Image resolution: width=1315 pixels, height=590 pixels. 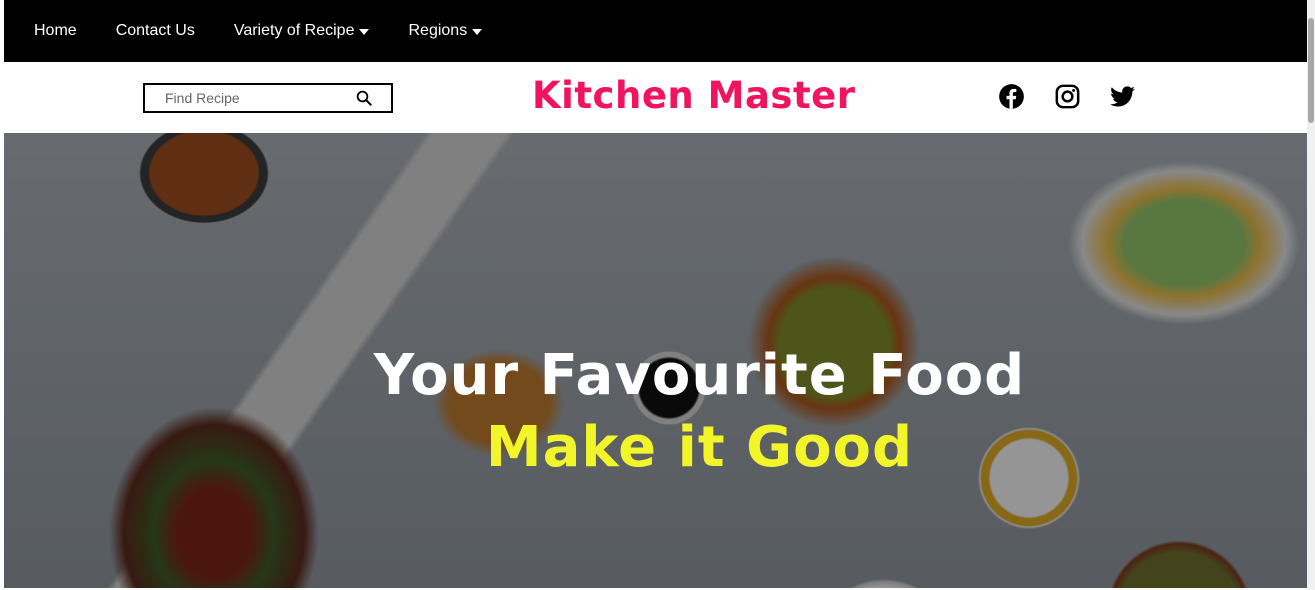 I want to click on twitter-icon, so click(x=1122, y=96).